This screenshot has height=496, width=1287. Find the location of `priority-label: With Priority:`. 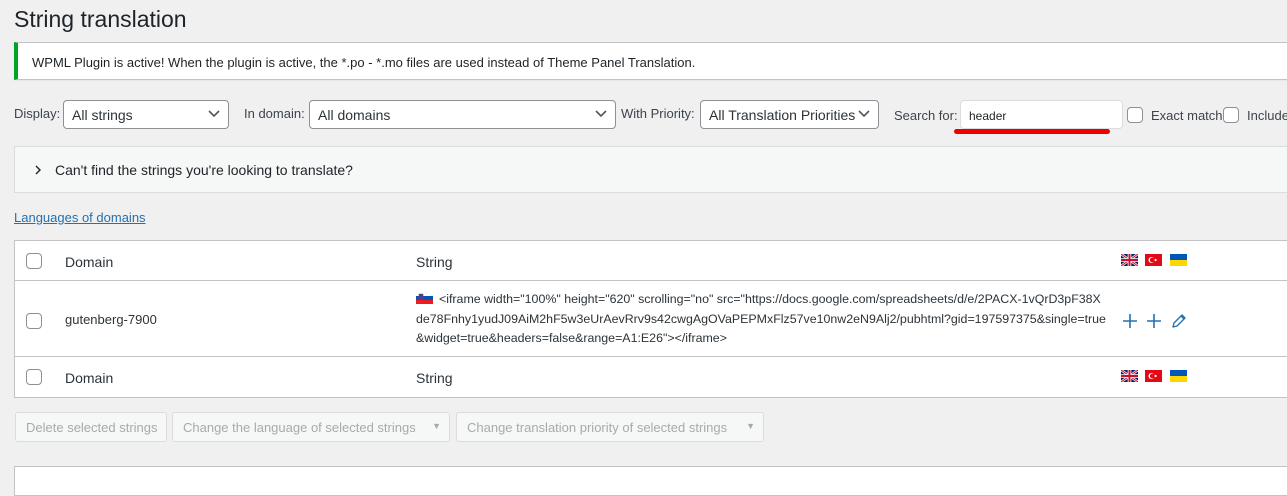

priority-label: With Priority: is located at coordinates (658, 113).